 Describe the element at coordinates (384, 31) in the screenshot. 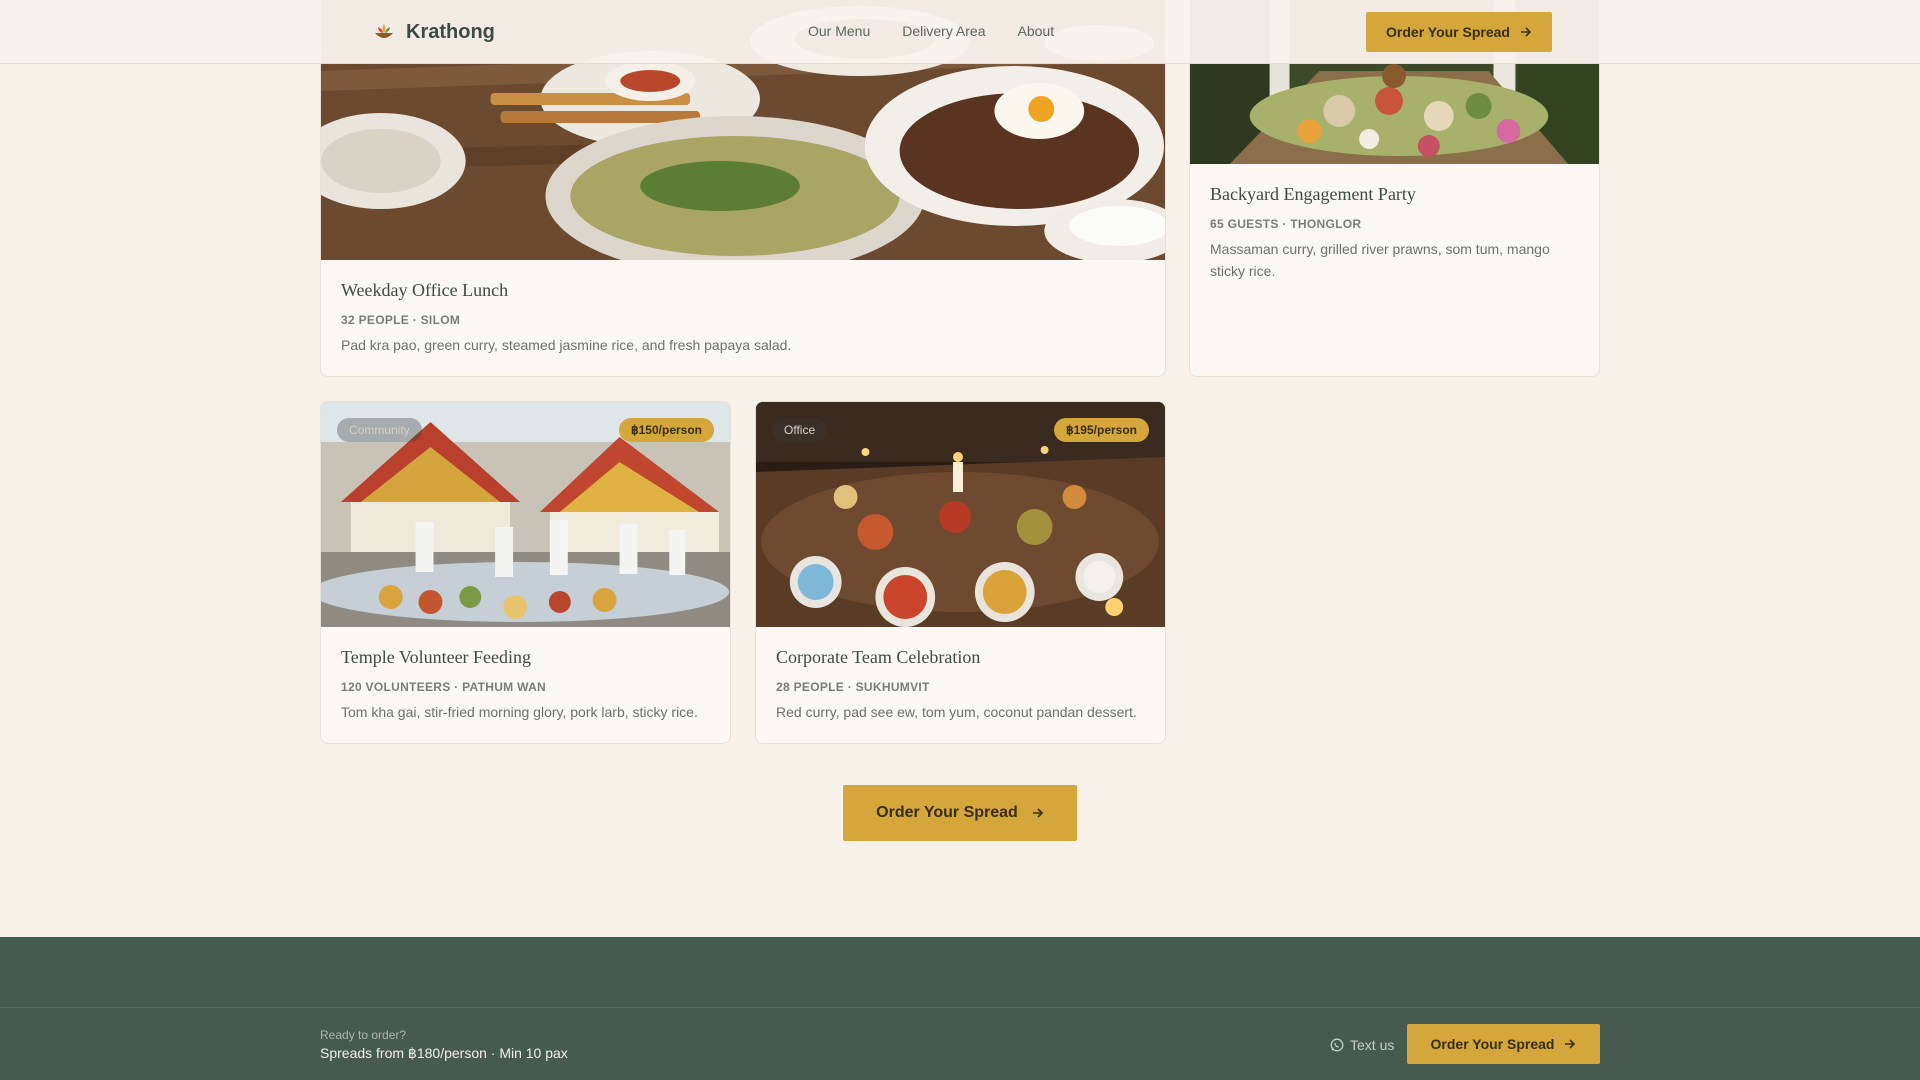

I see `lotus-bowl-icon` at that location.